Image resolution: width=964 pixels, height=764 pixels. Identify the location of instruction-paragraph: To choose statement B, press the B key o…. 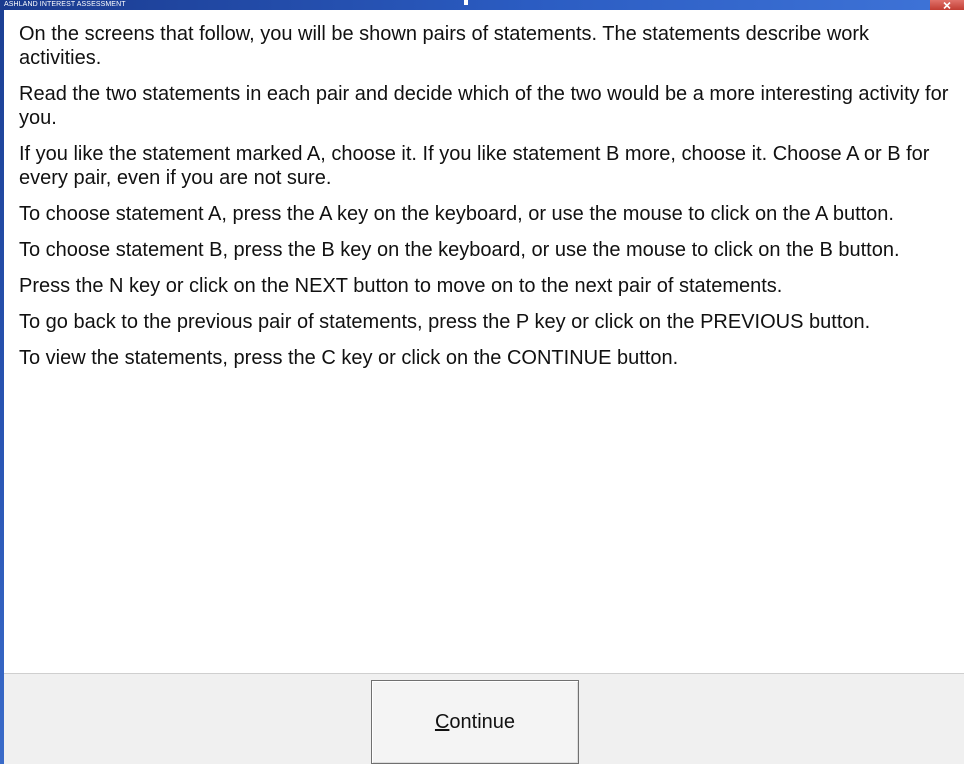
(459, 250).